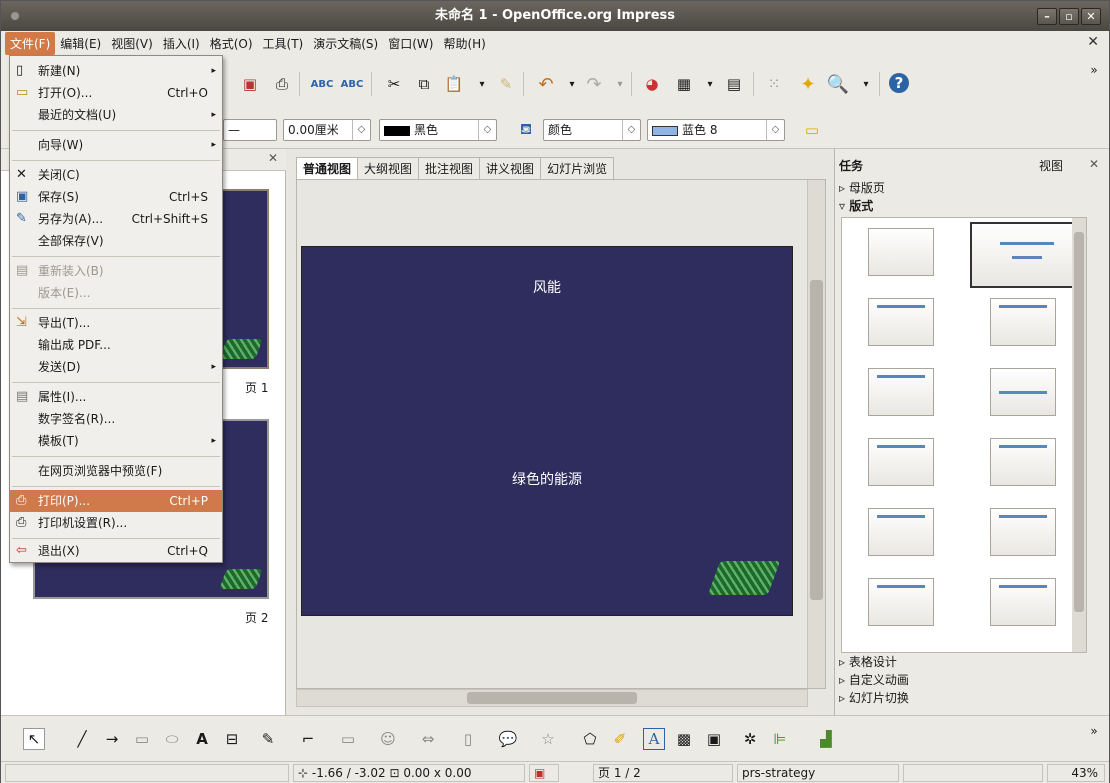  Describe the element at coordinates (116, 241) in the screenshot. I see `menu-item-save-all: 全部保存(V)` at that location.